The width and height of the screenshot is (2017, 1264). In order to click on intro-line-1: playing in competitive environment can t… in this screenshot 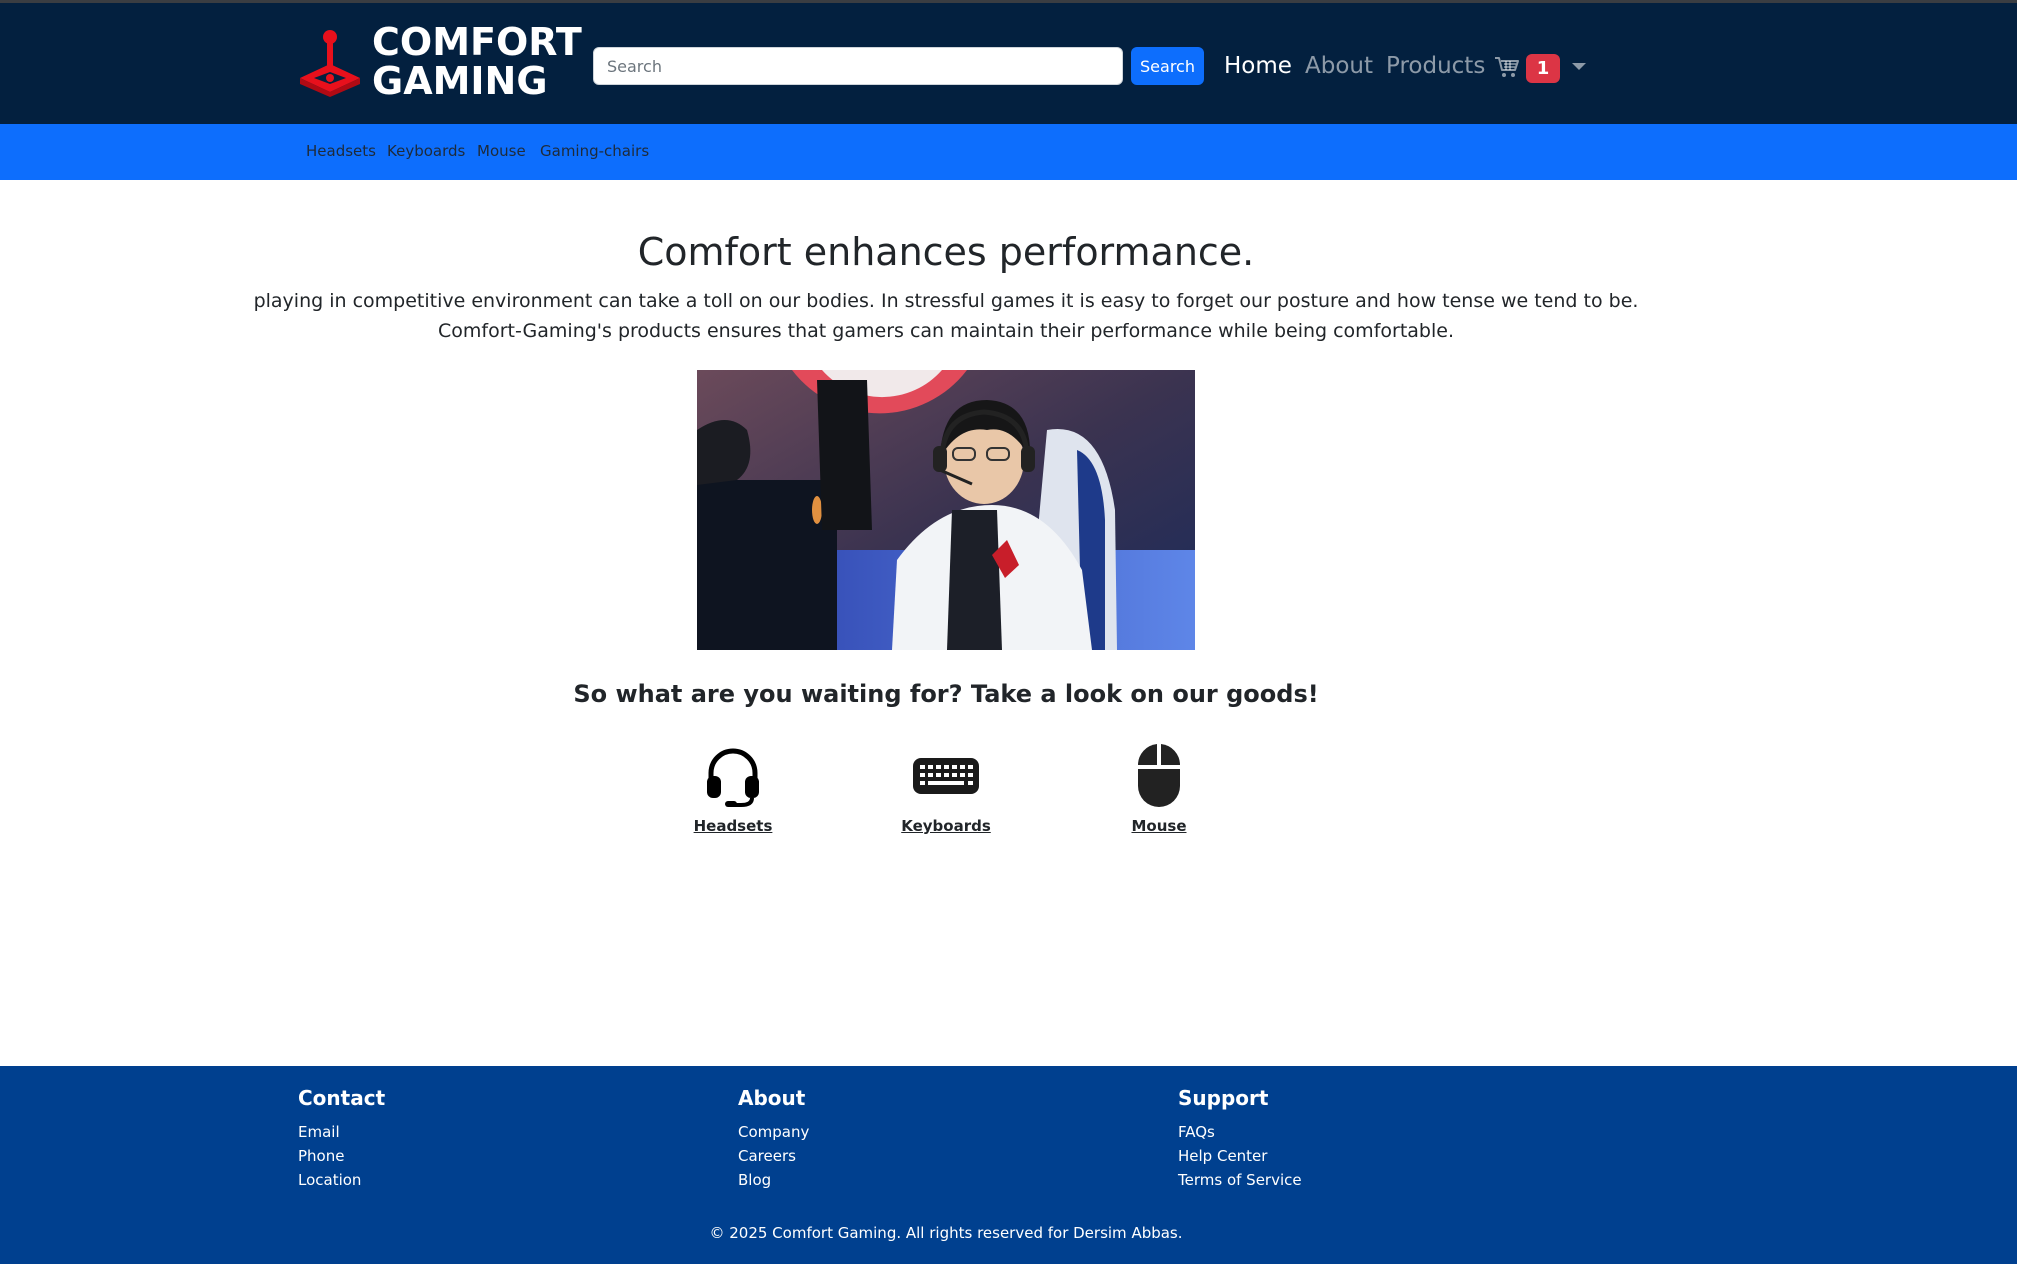, I will do `click(946, 301)`.